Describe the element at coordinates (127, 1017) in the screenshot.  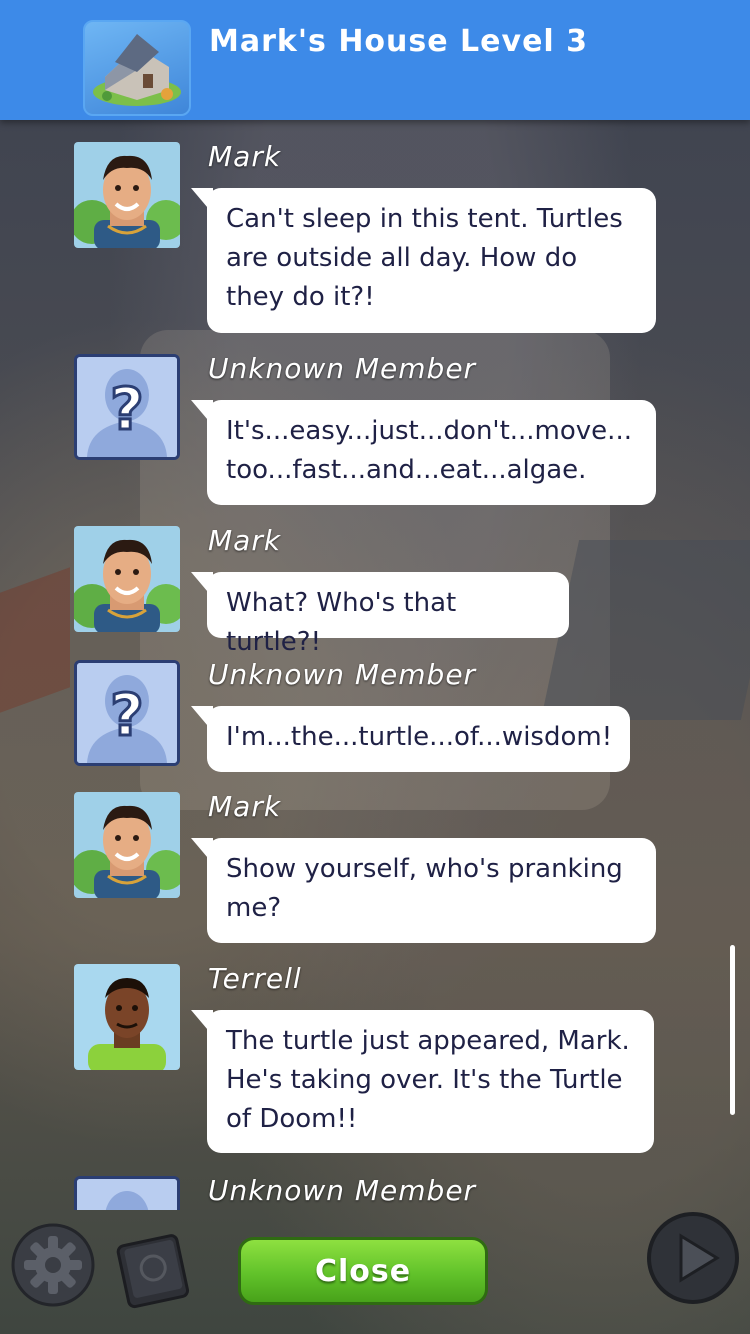
I see `avatar-terrell` at that location.